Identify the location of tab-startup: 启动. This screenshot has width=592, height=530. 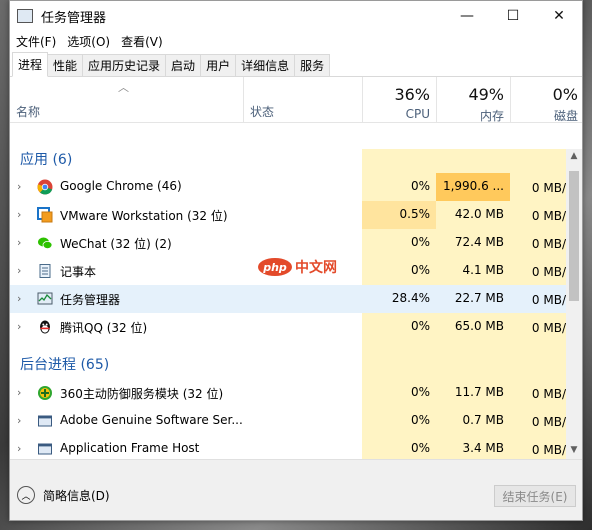
(183, 65).